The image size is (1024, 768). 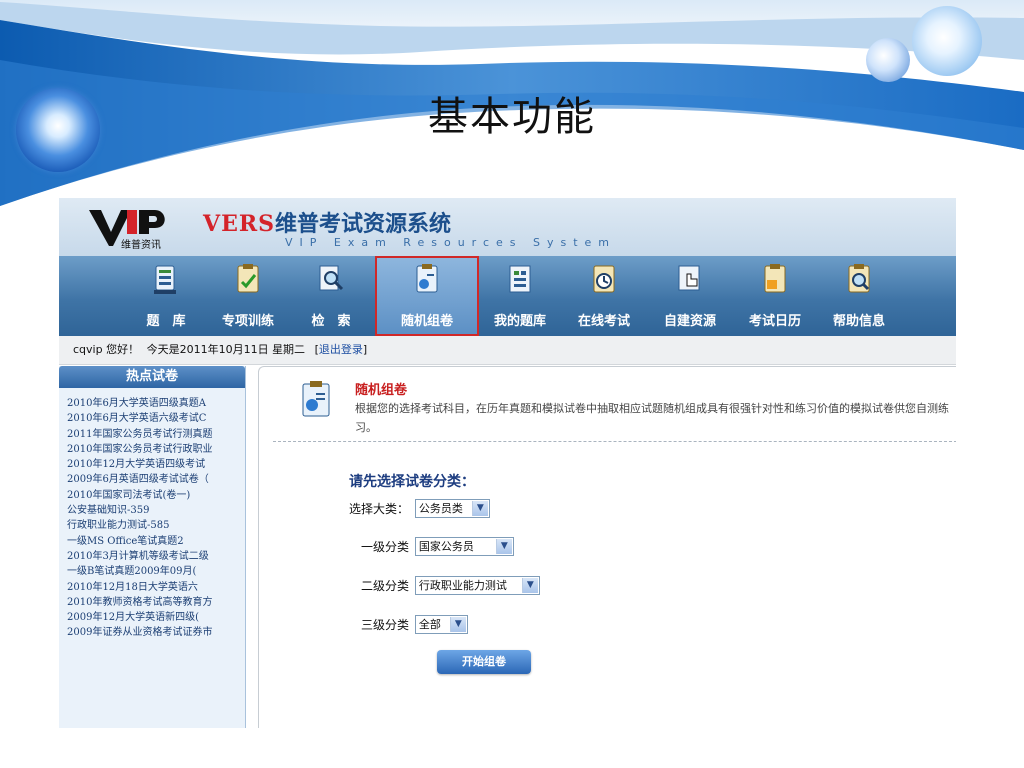 I want to click on clock-icon, so click(x=604, y=279).